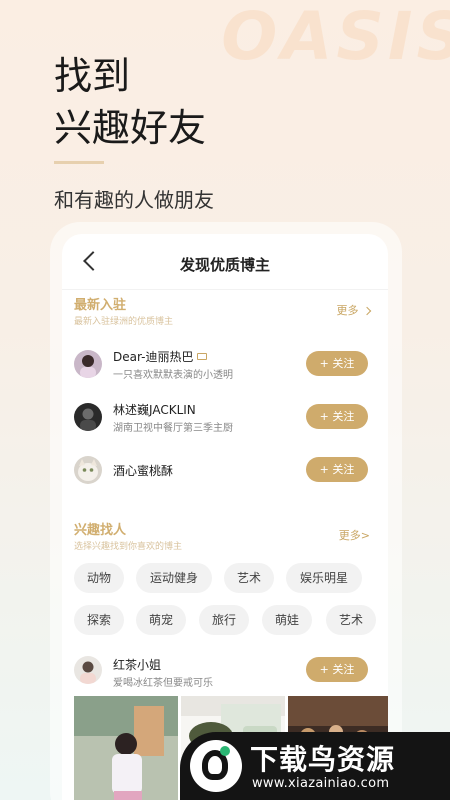 The image size is (450, 800). I want to click on newcomers-more-link: 更多, so click(354, 310).